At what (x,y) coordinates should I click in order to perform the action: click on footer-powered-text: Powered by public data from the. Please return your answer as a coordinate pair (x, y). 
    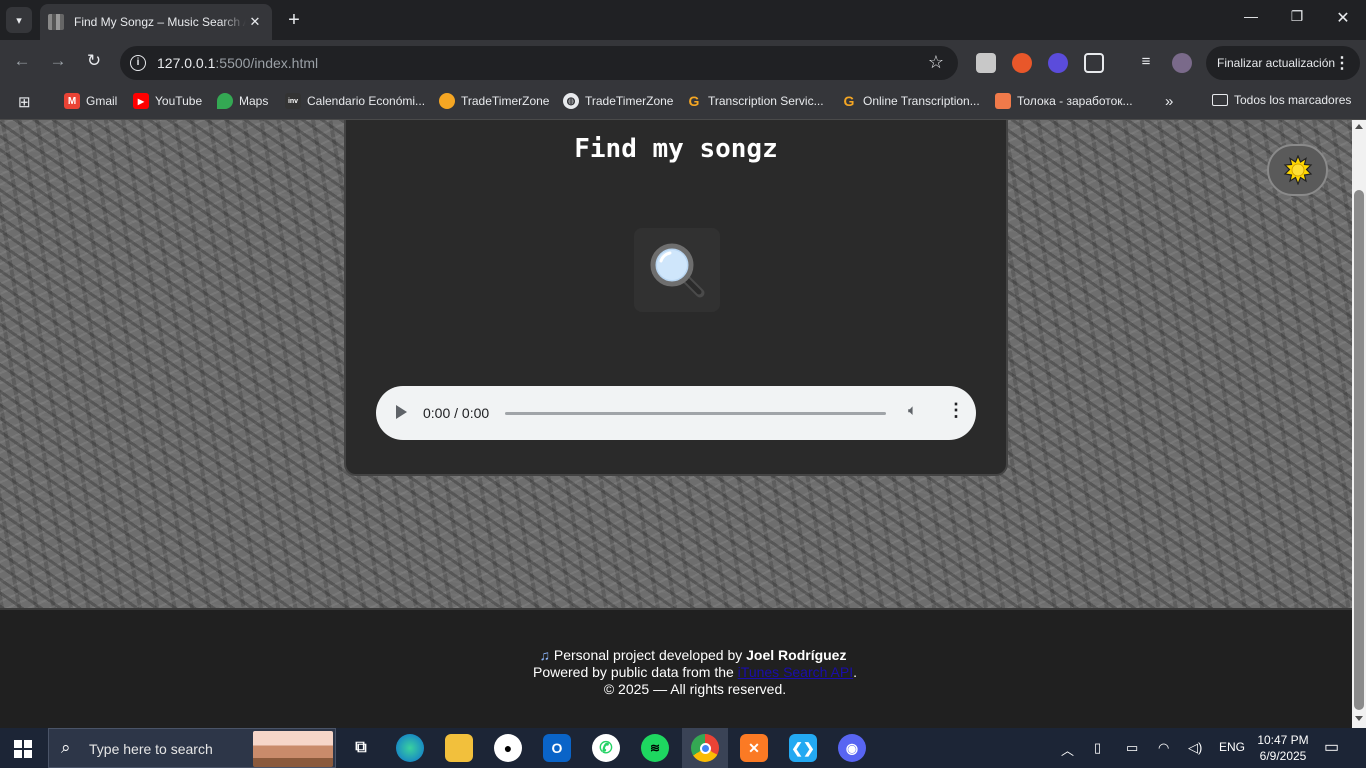
    Looking at the image, I should click on (635, 672).